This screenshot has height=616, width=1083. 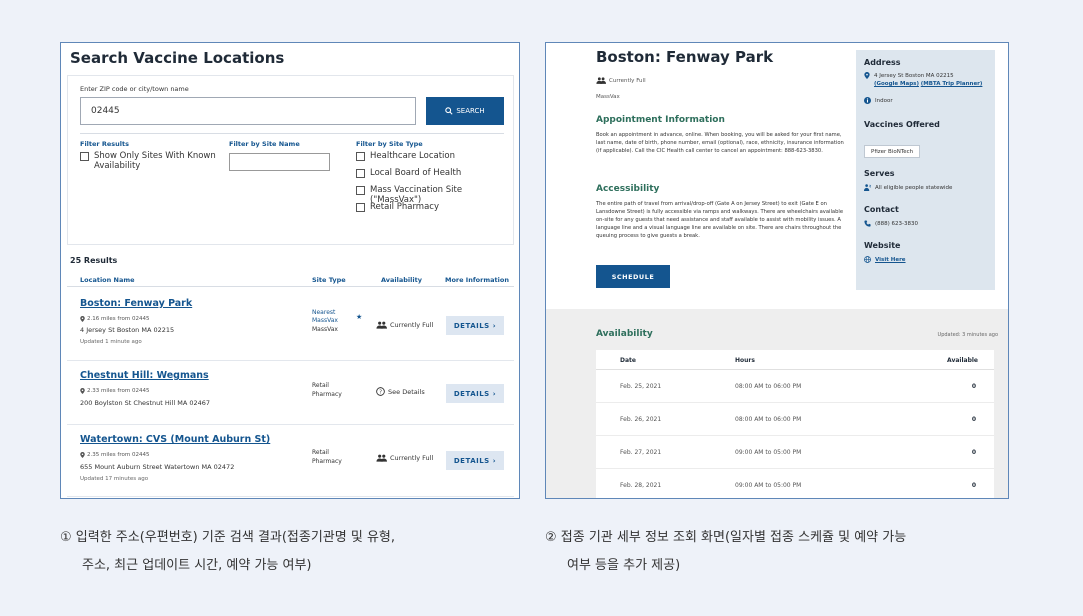 What do you see at coordinates (248, 111) in the screenshot?
I see `zip-input: 02445` at bounding box center [248, 111].